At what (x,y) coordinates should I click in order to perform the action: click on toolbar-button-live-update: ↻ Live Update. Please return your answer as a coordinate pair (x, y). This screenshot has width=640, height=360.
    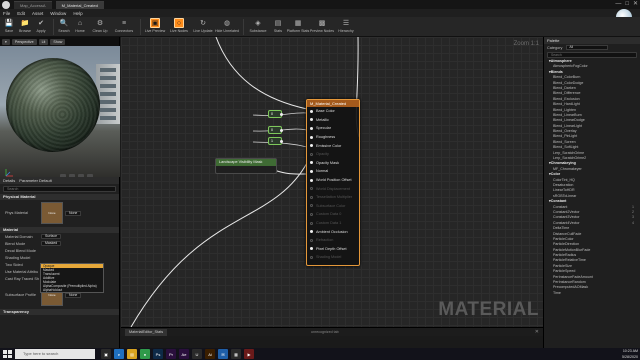
    Looking at the image, I should click on (203, 25).